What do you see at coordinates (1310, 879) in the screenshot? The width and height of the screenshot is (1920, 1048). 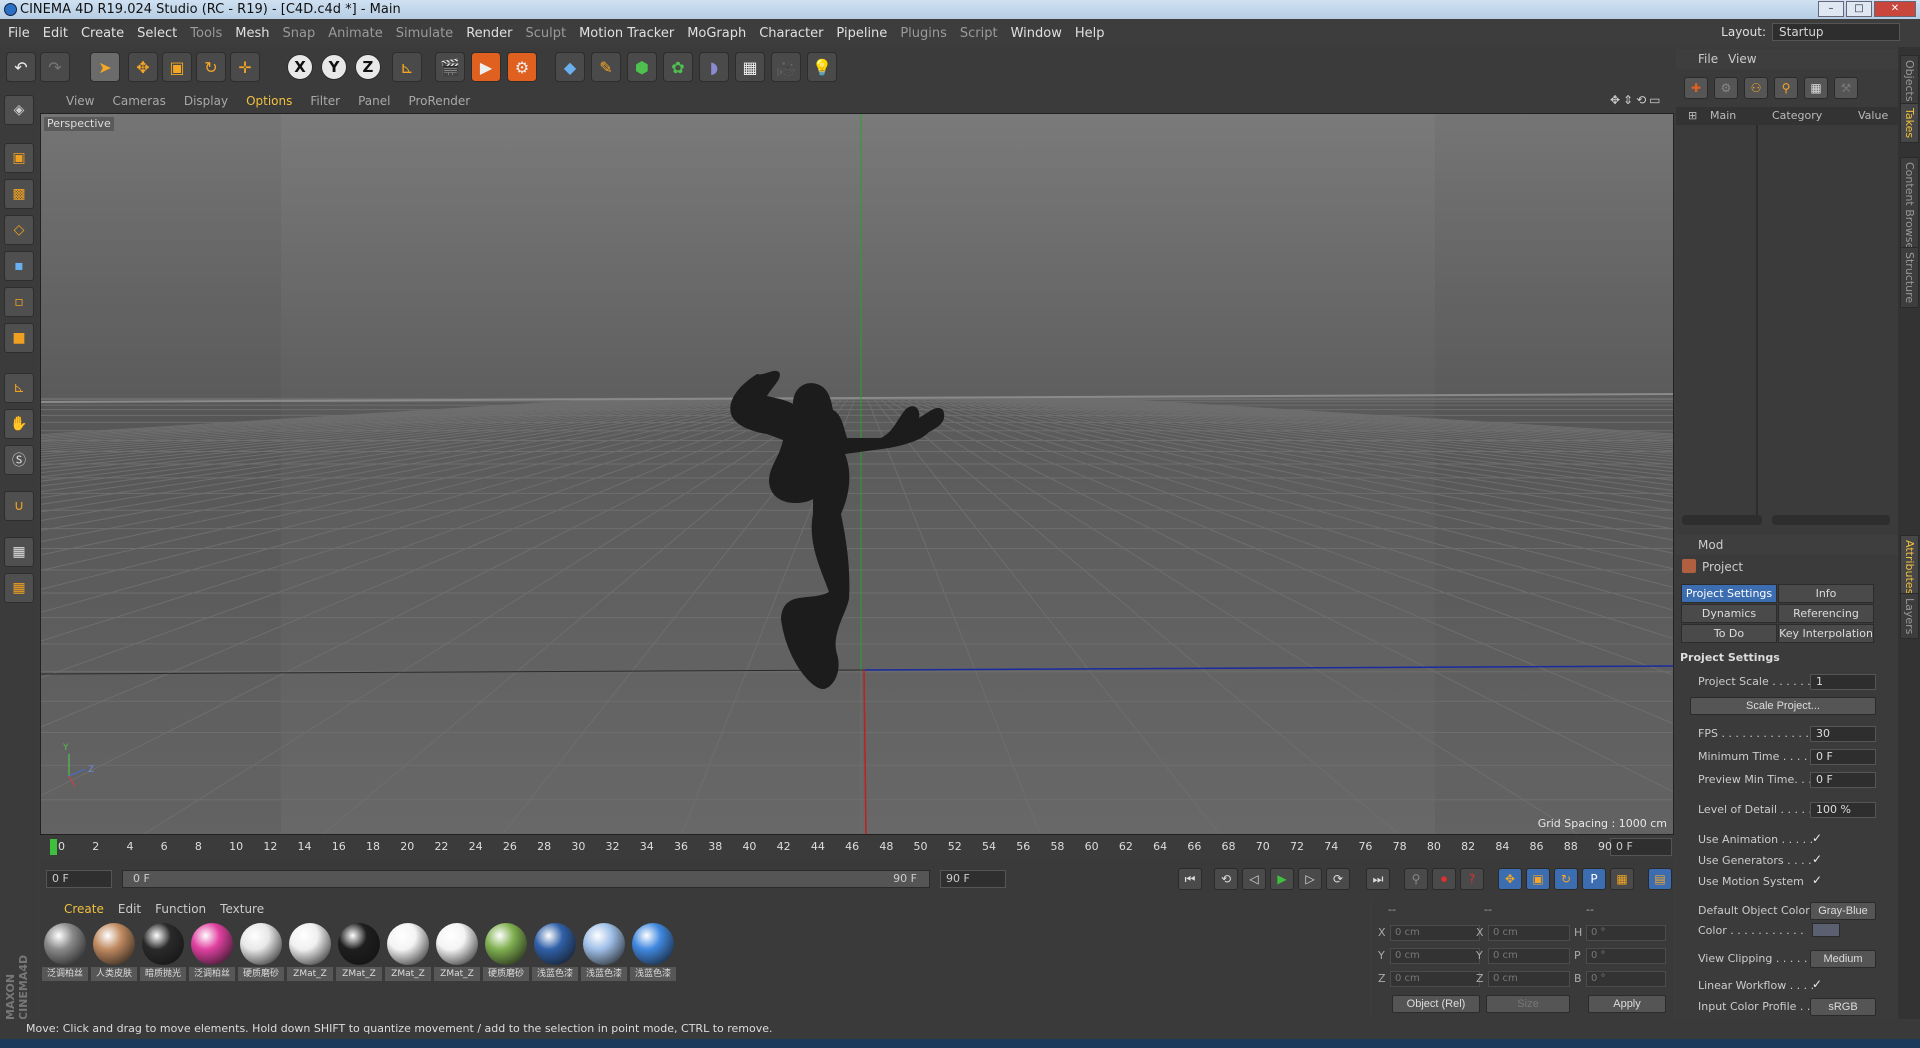 I see `next-frame-icon: ▷` at bounding box center [1310, 879].